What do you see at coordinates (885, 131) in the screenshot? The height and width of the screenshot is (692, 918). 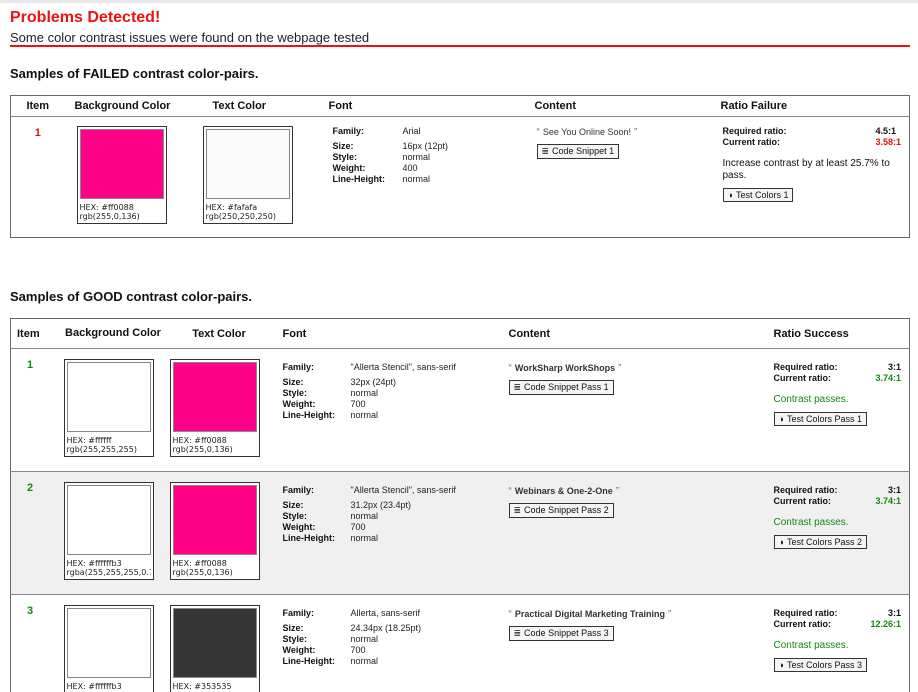 I see `required-ratio-value: 4.5:1` at bounding box center [885, 131].